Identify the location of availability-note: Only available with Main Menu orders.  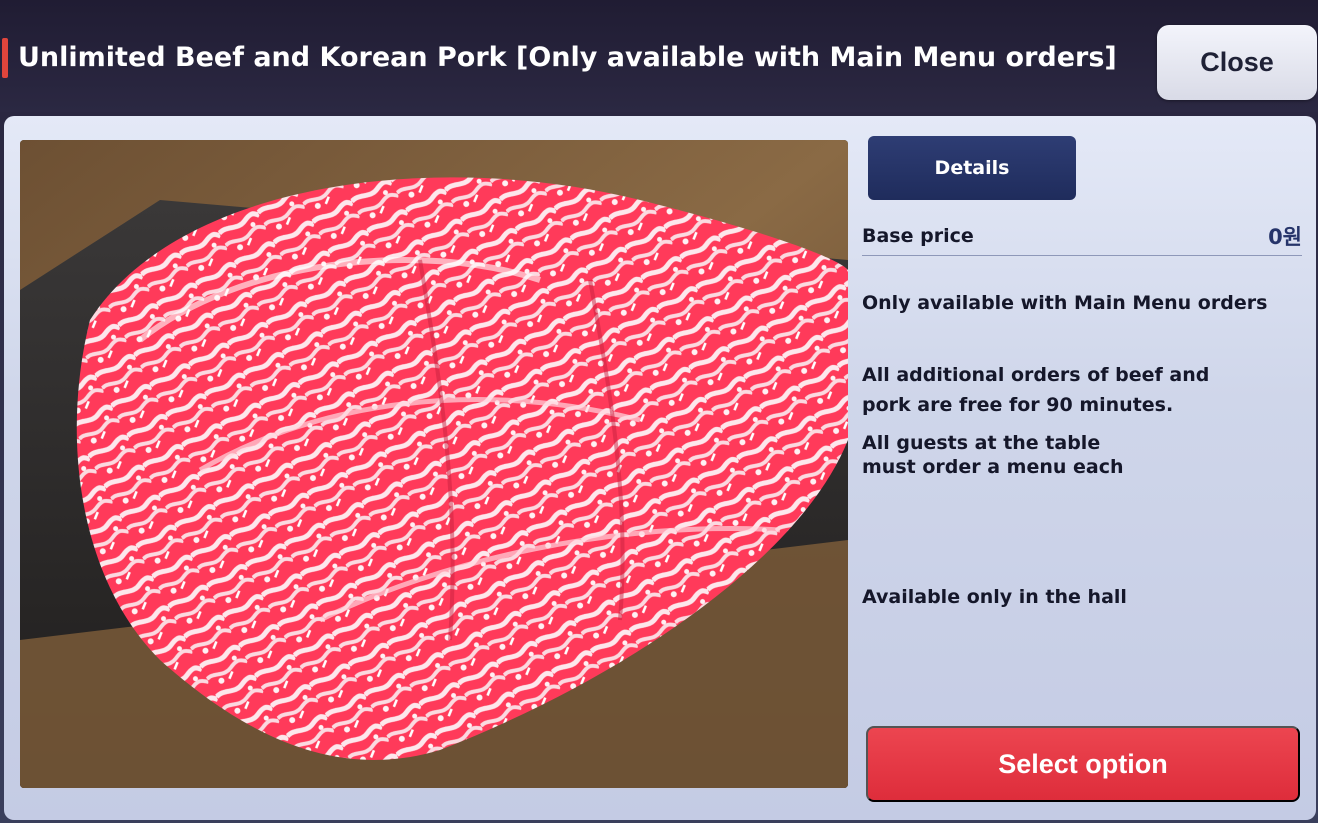
(1065, 303).